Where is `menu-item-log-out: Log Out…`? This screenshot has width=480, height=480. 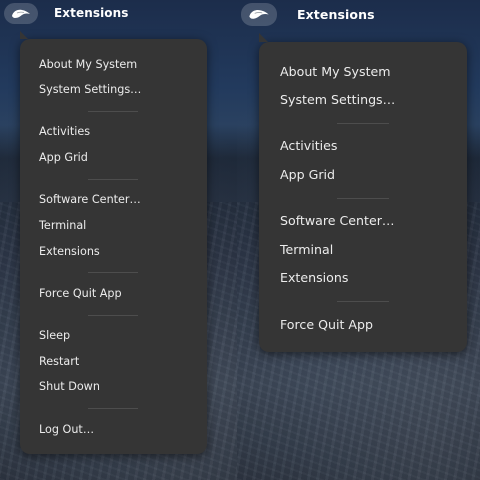
menu-item-log-out: Log Out… is located at coordinates (113, 430).